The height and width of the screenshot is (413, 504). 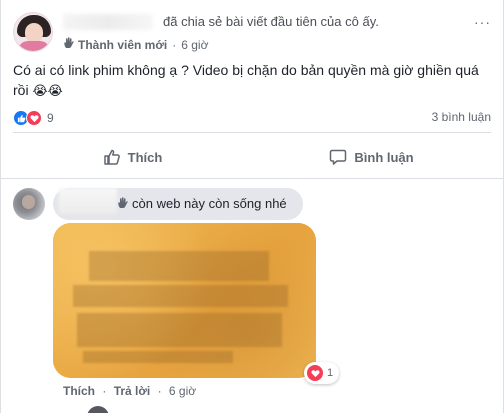 I want to click on comment-text: còn web này còn sống nhé, so click(x=202, y=203).